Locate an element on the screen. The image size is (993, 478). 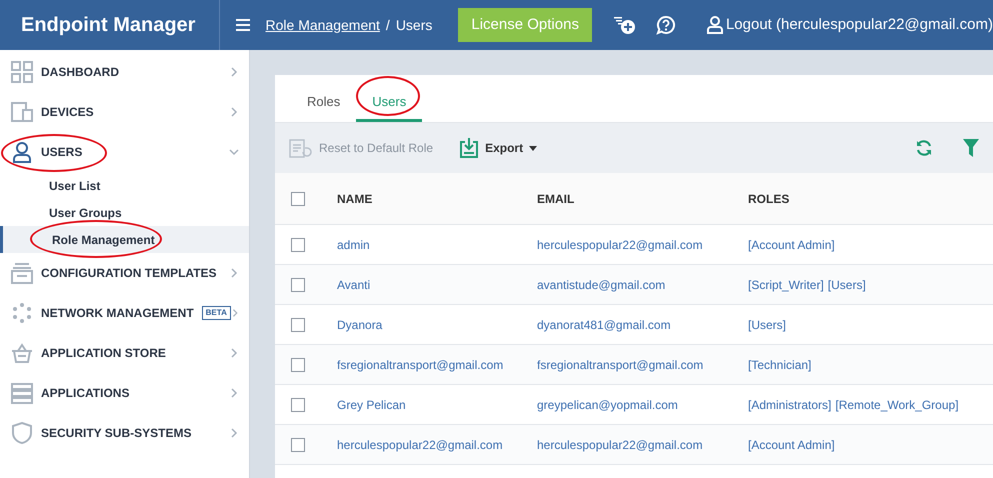
beta-badge: BETA is located at coordinates (216, 313).